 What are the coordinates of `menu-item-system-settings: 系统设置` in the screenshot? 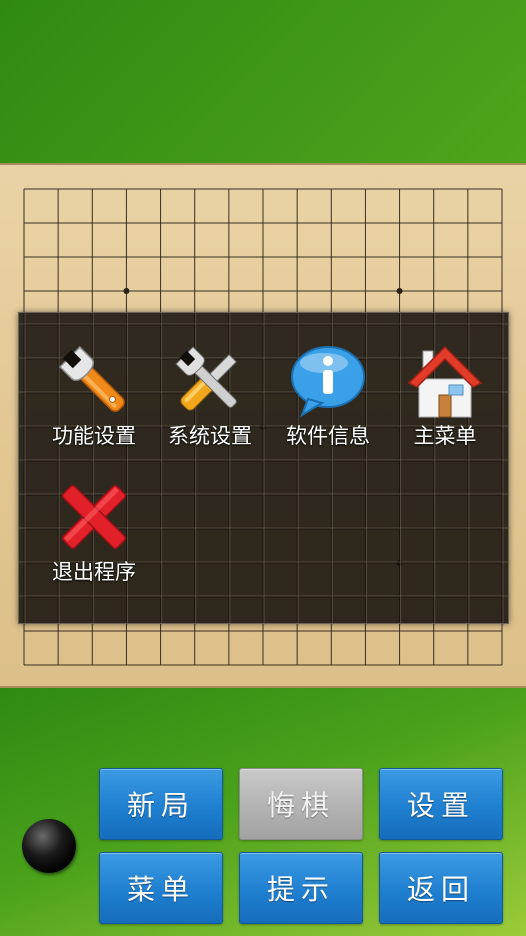 It's located at (210, 395).